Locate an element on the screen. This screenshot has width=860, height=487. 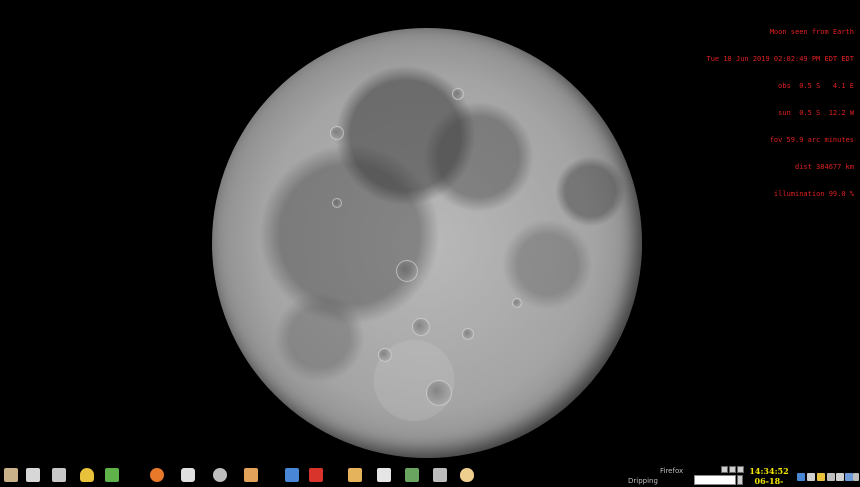
clock-time: 14:34:52 is located at coordinates (769, 471).